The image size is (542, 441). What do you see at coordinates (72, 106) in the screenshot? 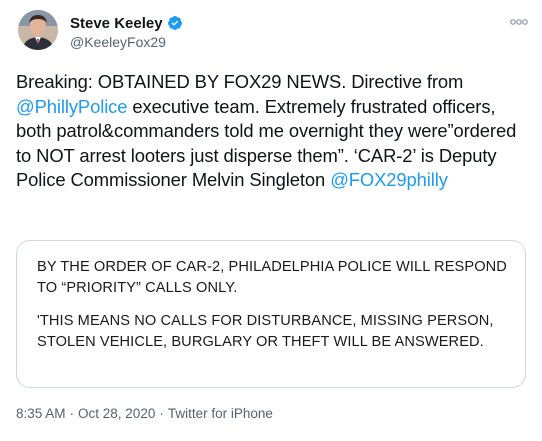
I see `mention-philly-police: @PhillyPolice` at bounding box center [72, 106].